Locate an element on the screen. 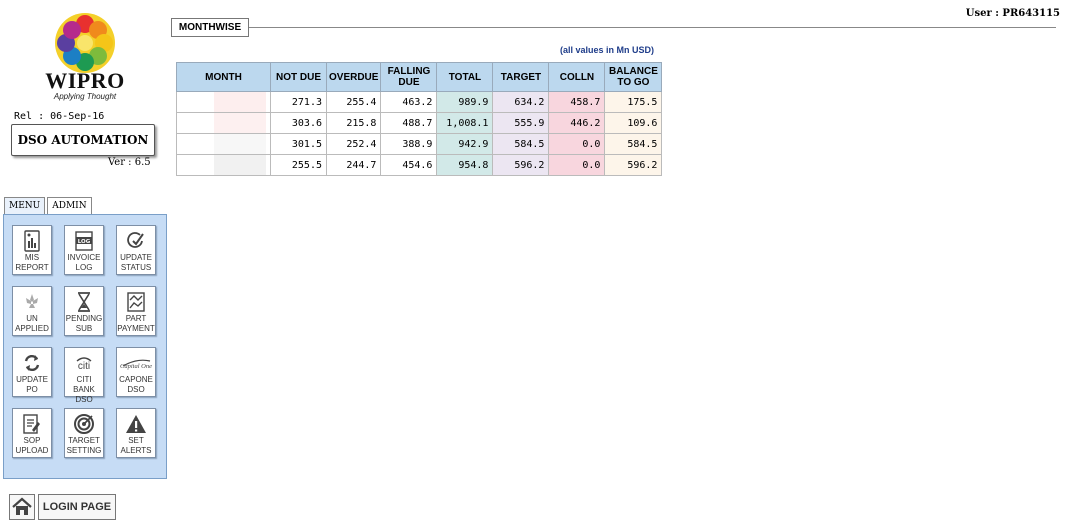 The width and height of the screenshot is (1066, 529). citi-bank-dso-button: citi CITI BANK DSO is located at coordinates (84, 375).